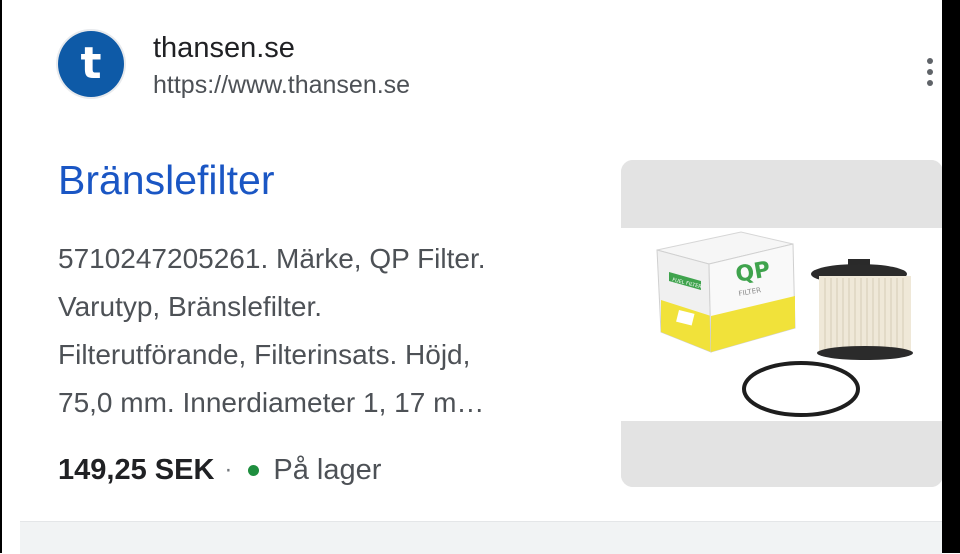  Describe the element at coordinates (281, 85) in the screenshot. I see `site-url: https://www.thansen.se` at that location.